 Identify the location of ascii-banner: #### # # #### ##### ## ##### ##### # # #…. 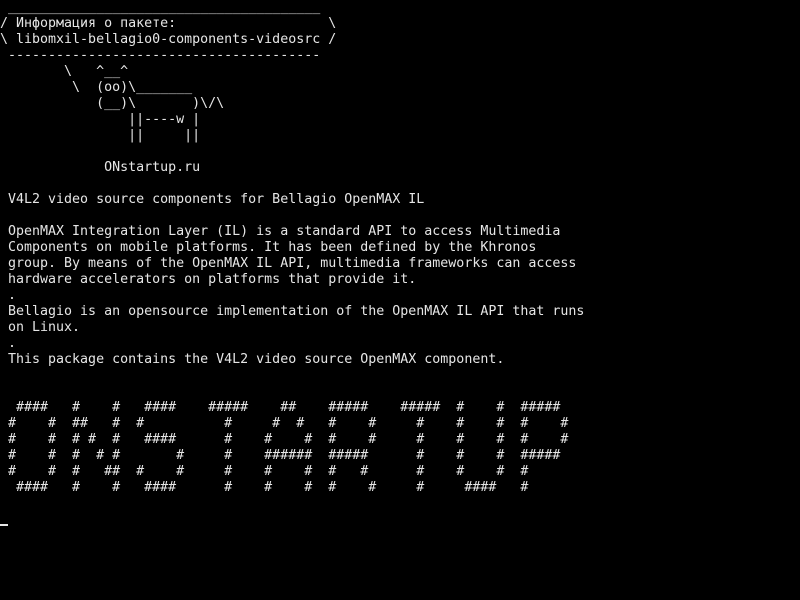
(288, 447).